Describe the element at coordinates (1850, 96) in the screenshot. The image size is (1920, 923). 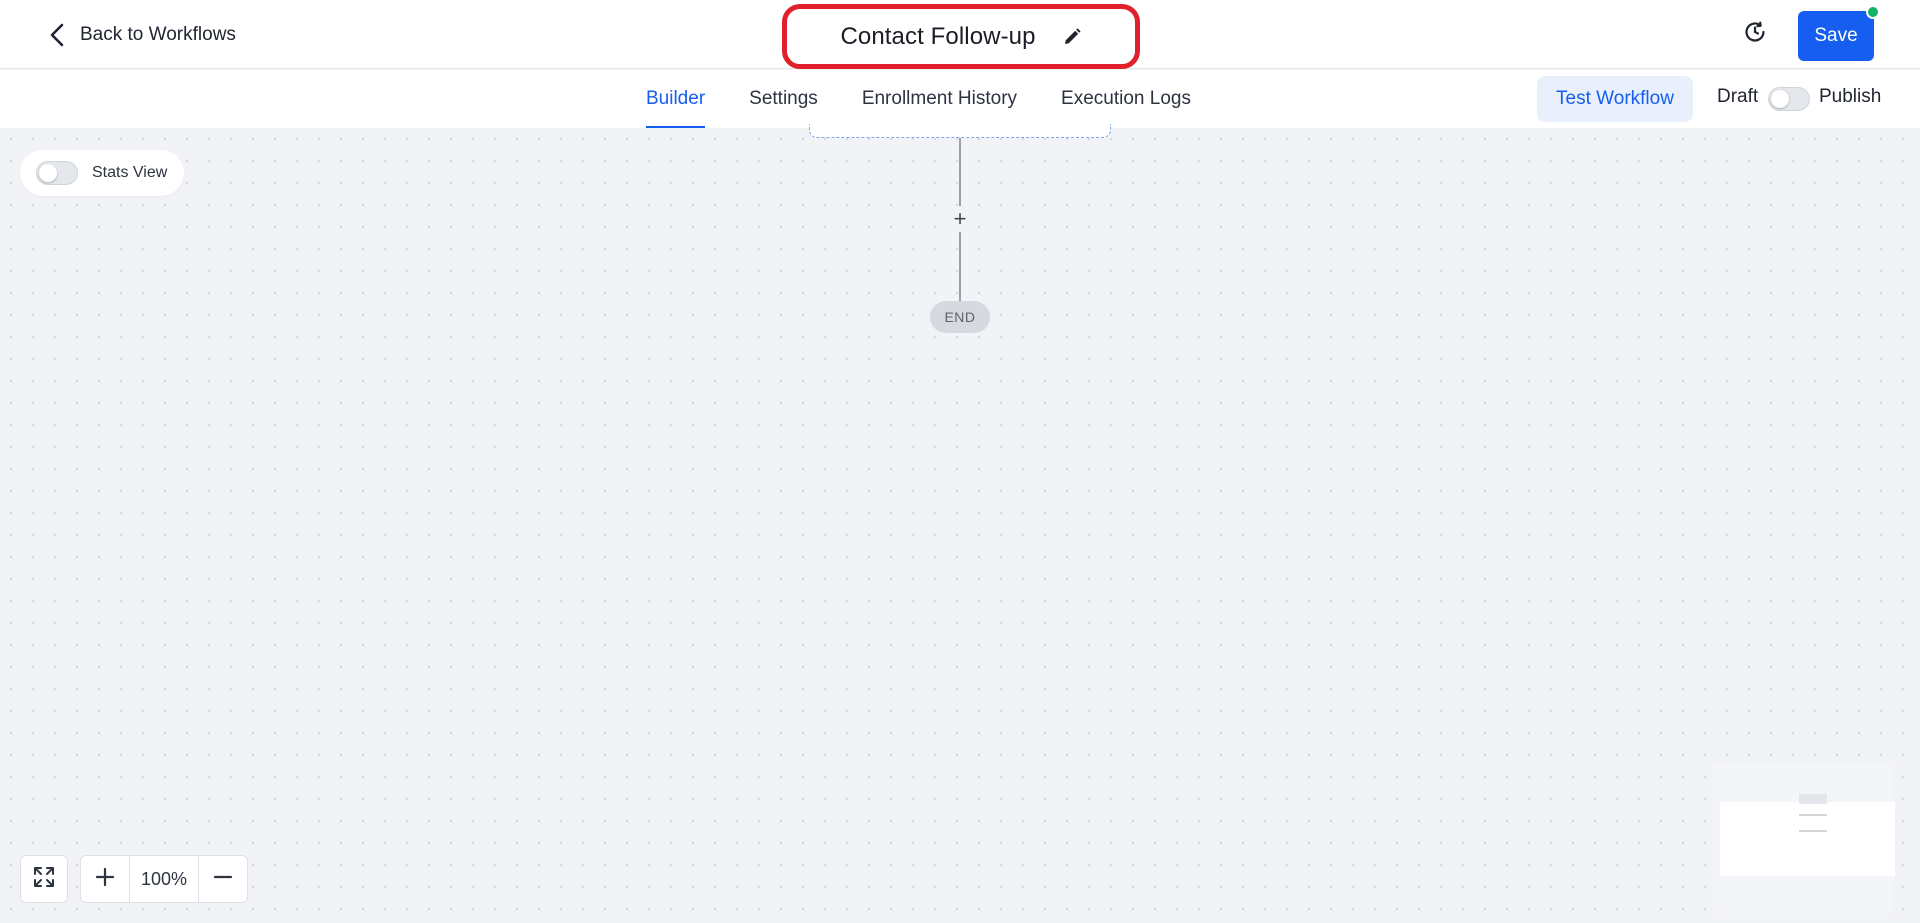
I see `publish-label: Publish` at that location.